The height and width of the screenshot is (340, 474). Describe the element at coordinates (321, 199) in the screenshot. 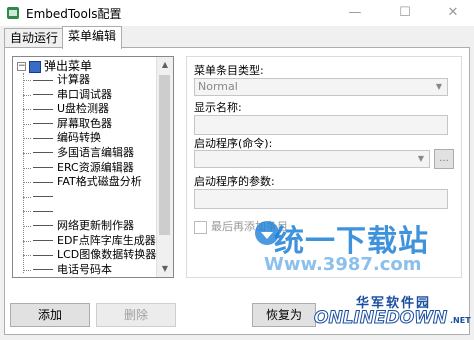

I see `params-field` at that location.